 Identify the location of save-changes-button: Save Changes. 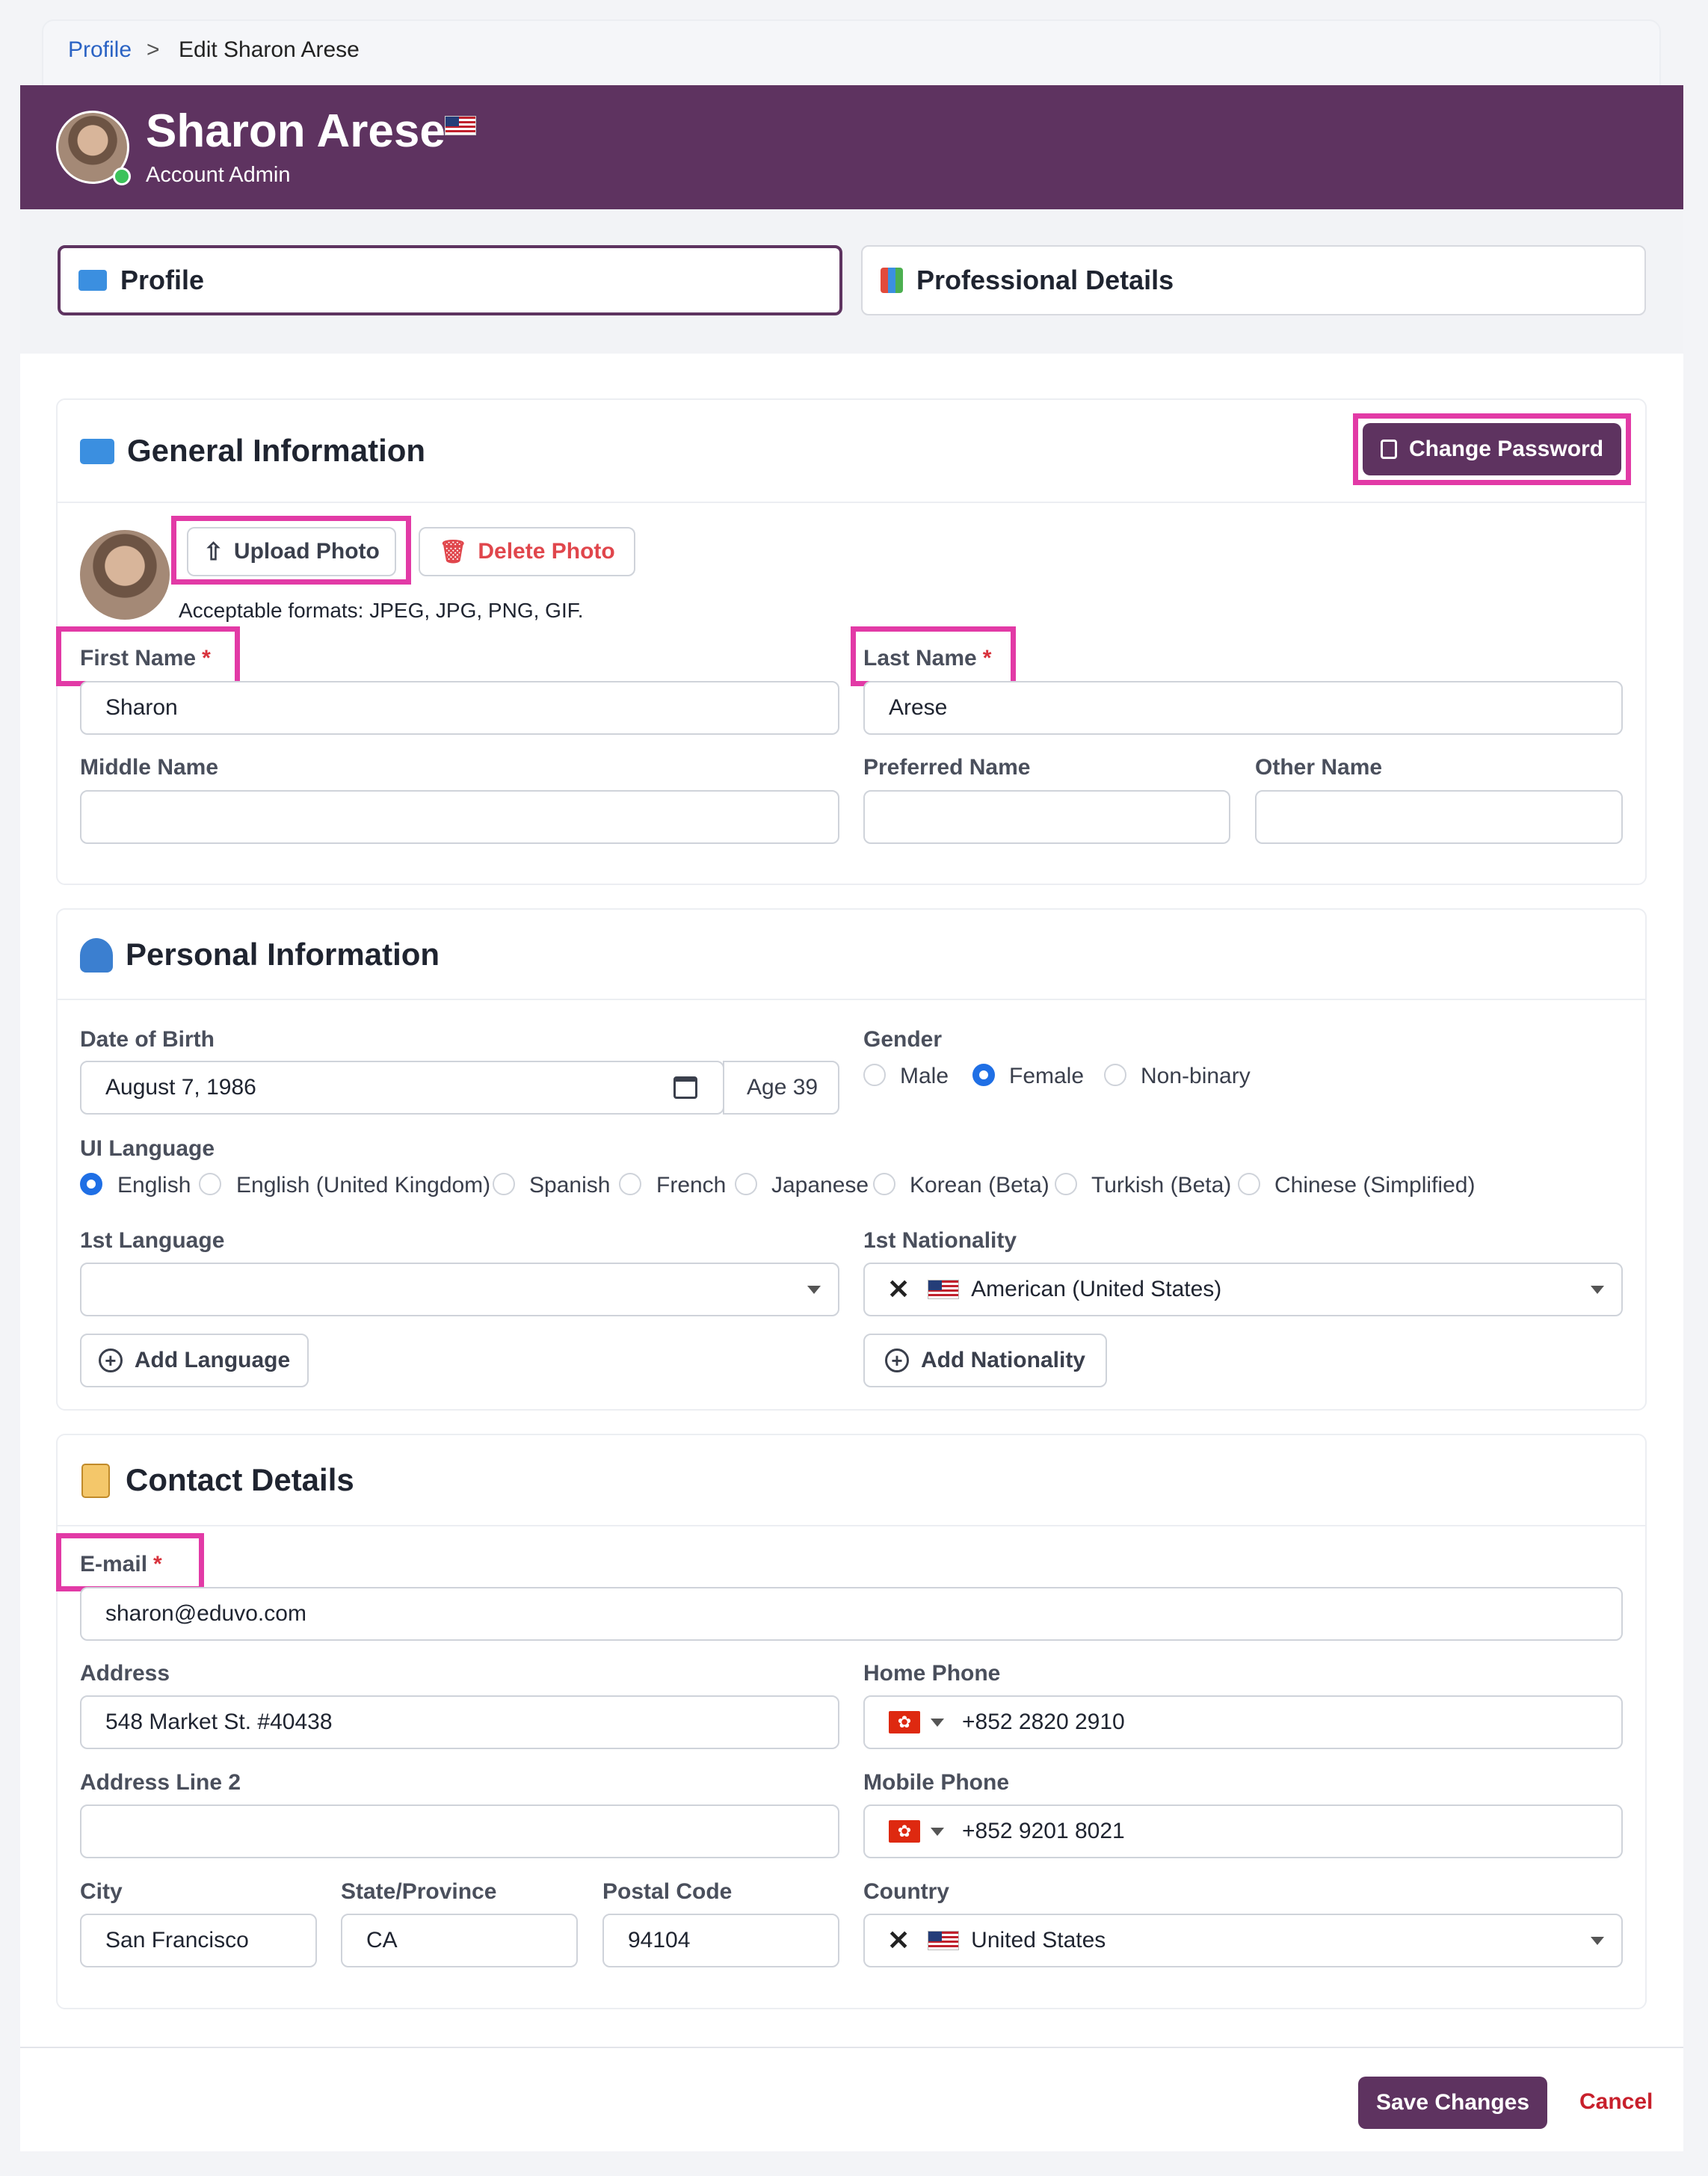
(1452, 2103).